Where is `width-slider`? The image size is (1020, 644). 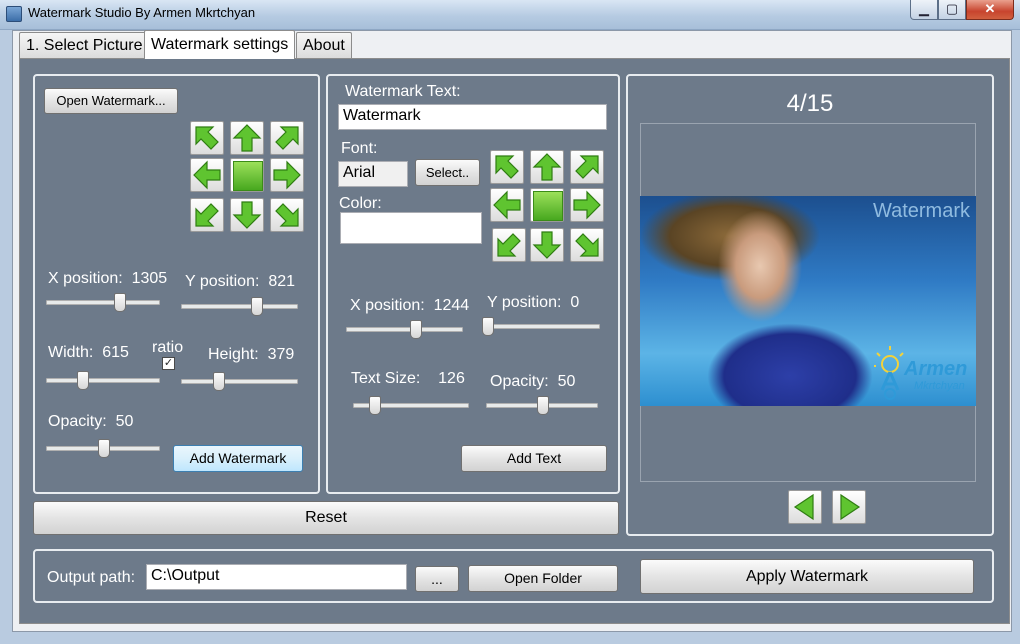 width-slider is located at coordinates (103, 380).